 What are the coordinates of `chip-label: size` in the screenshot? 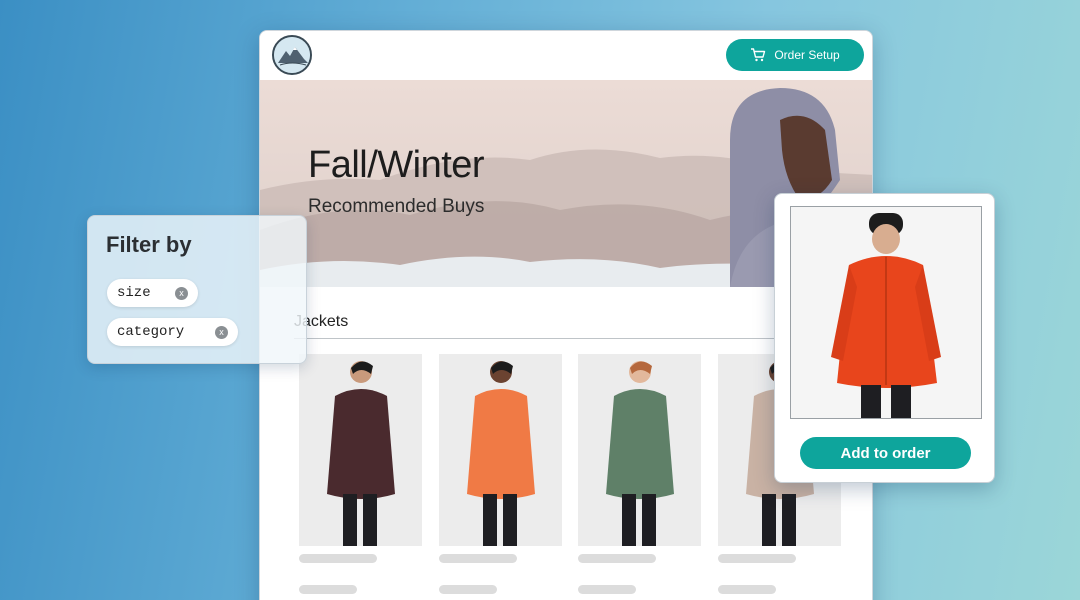 It's located at (134, 293).